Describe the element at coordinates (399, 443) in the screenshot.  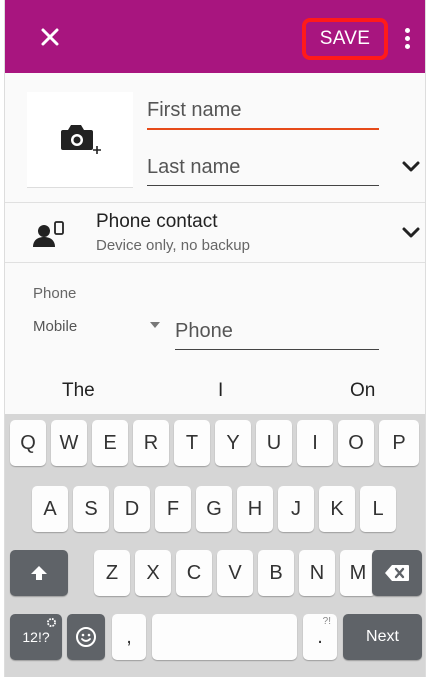
I see `key: P` at that location.